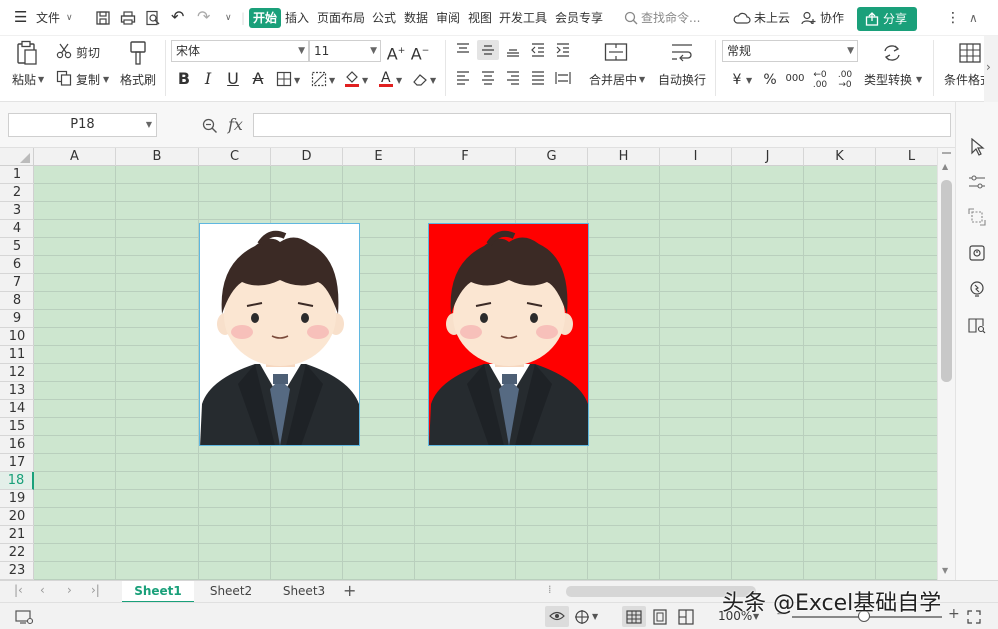  Describe the element at coordinates (513, 50) in the screenshot. I see `align-bottom-icon` at that location.